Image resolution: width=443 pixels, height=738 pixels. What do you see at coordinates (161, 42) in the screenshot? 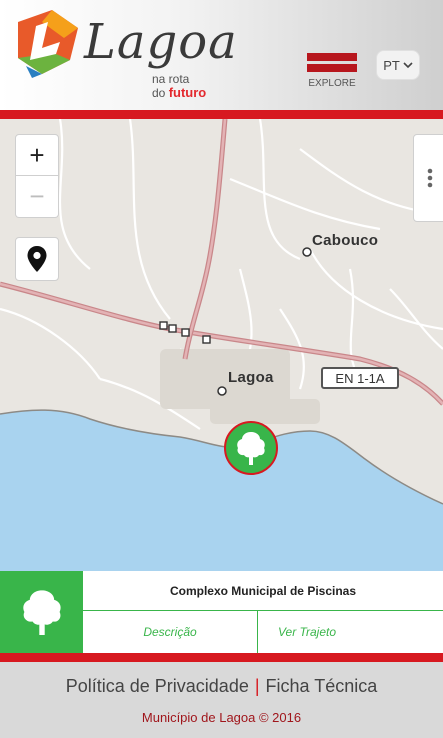
I see `logo-title: Lagoa` at bounding box center [161, 42].